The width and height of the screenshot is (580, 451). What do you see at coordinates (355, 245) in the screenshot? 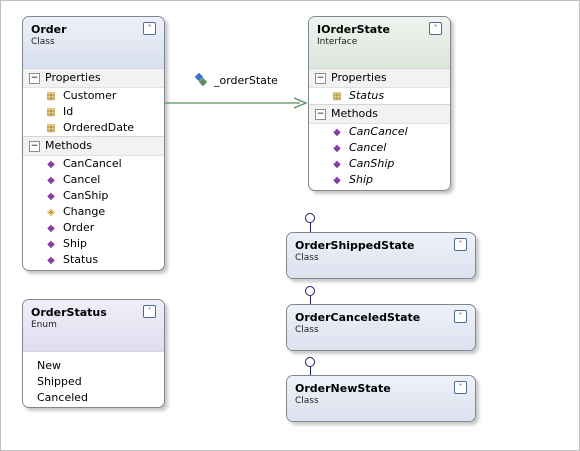
I see `ordershippedstate-name: OrderShippedState` at bounding box center [355, 245].